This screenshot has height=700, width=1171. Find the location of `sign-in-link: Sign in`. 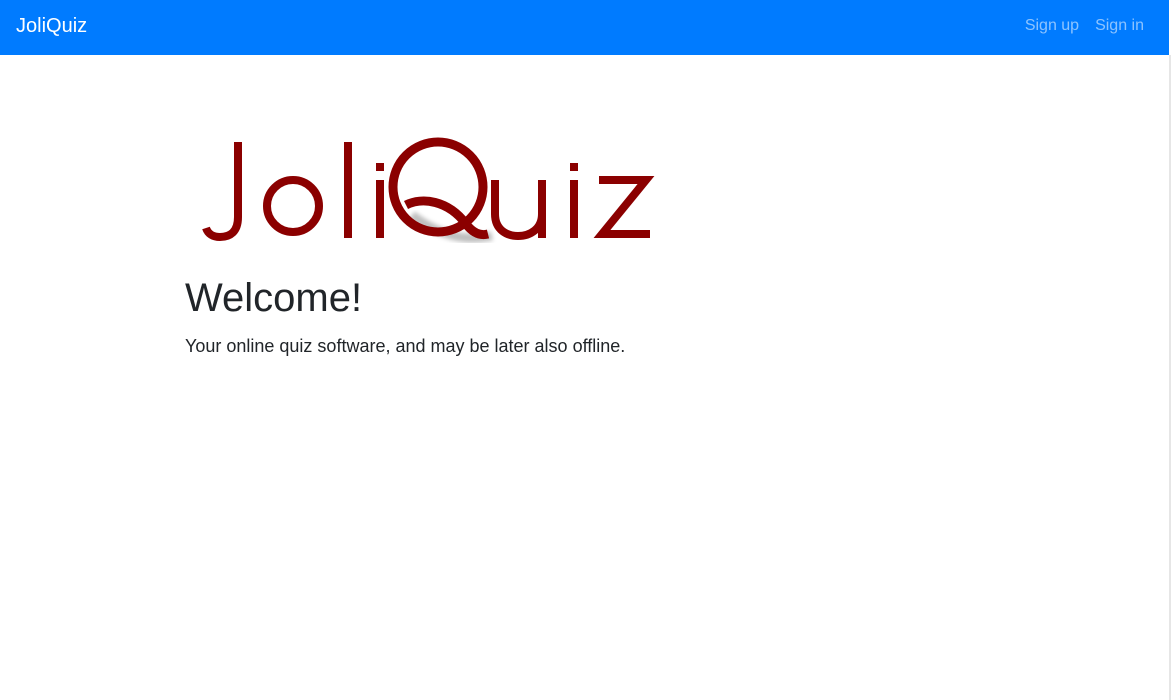

sign-in-link: Sign in is located at coordinates (1119, 26).